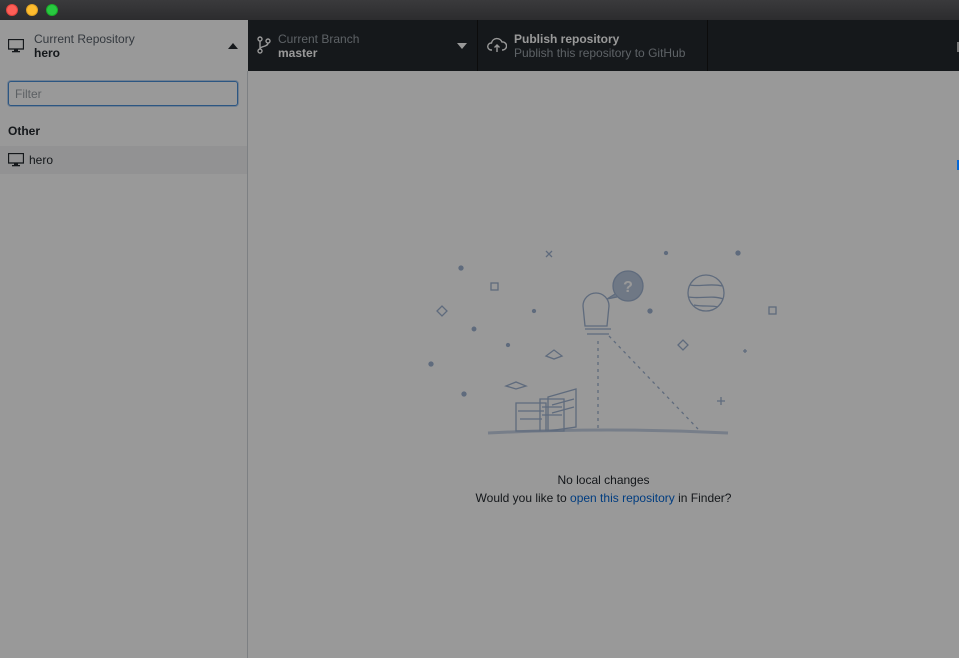 Image resolution: width=959 pixels, height=658 pixels. What do you see at coordinates (462, 46) in the screenshot?
I see `chevron-down-icon` at bounding box center [462, 46].